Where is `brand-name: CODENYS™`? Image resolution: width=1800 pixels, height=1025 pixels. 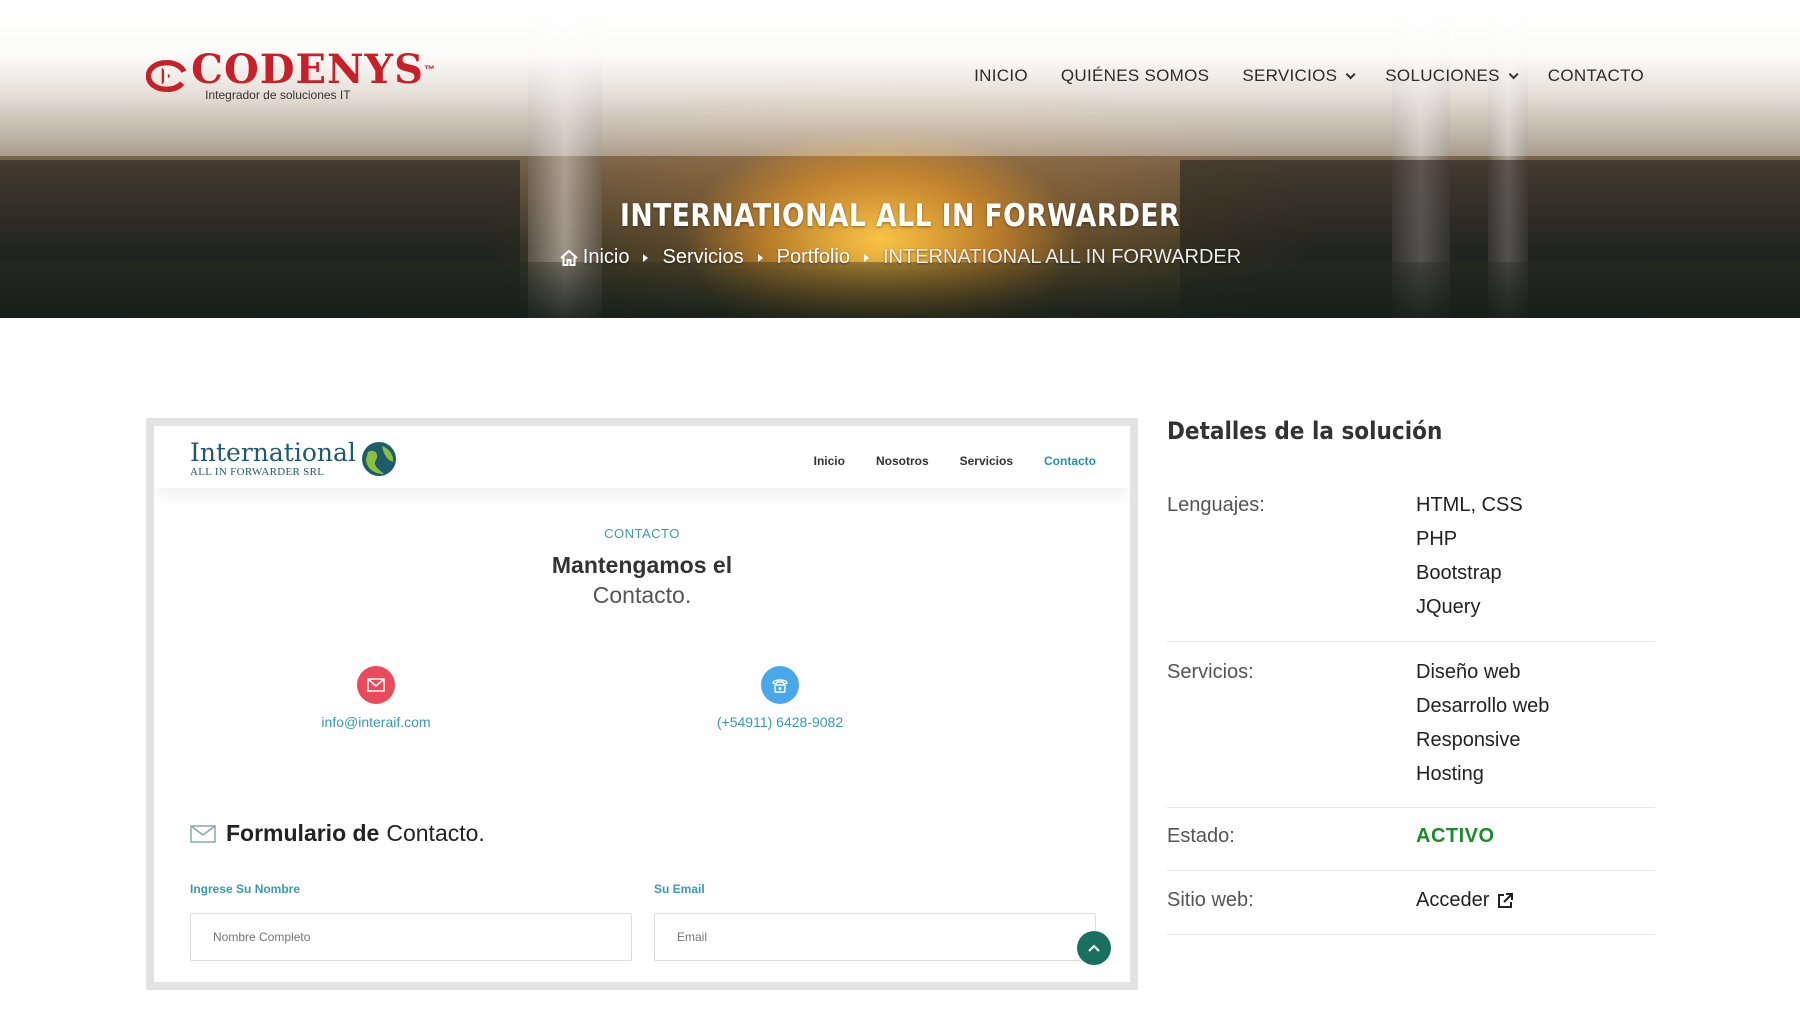 brand-name: CODENYS™ is located at coordinates (313, 69).